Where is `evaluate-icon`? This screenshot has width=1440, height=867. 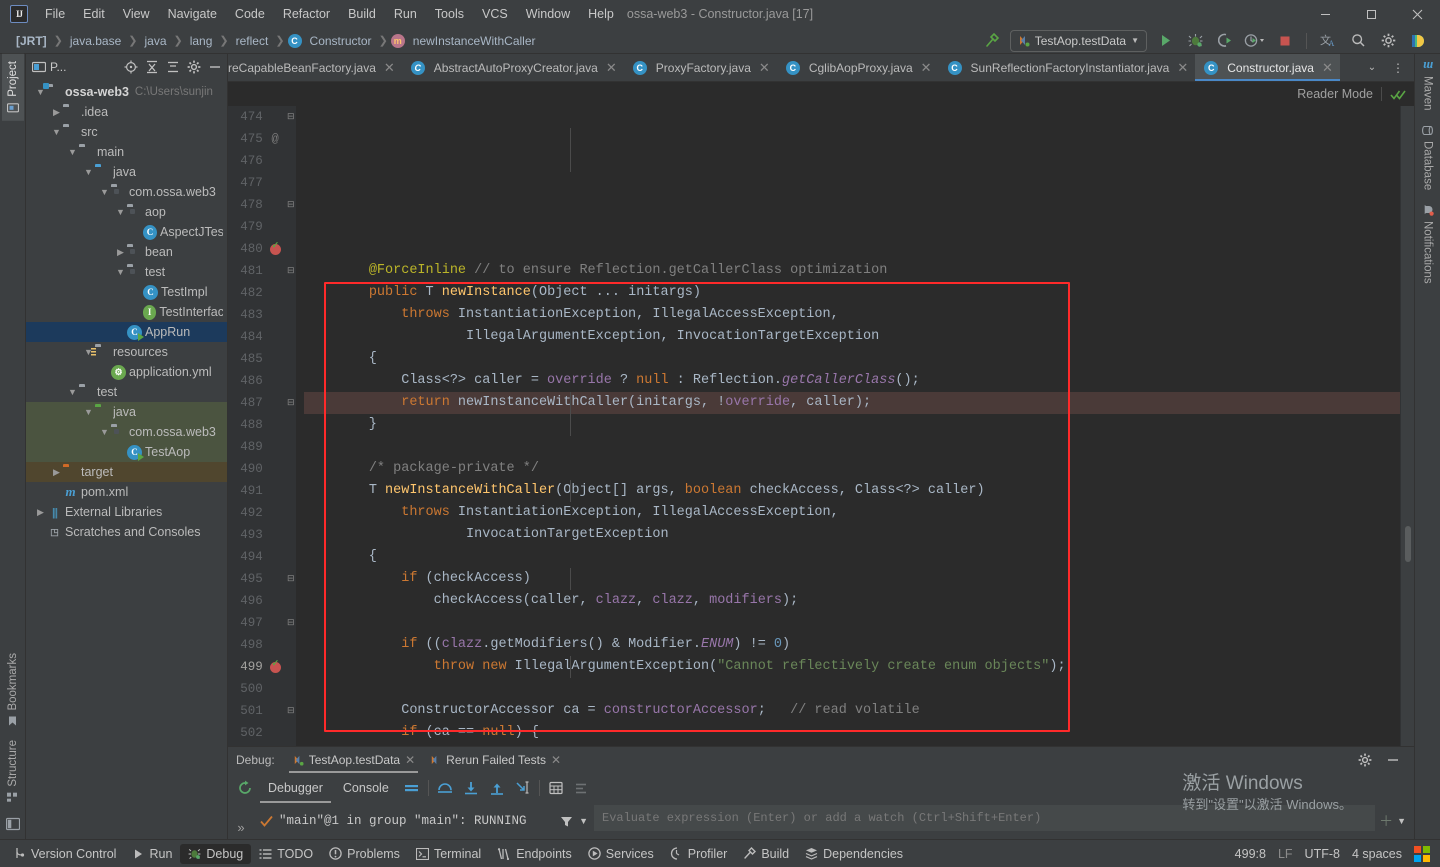
evaluate-icon is located at coordinates (556, 788).